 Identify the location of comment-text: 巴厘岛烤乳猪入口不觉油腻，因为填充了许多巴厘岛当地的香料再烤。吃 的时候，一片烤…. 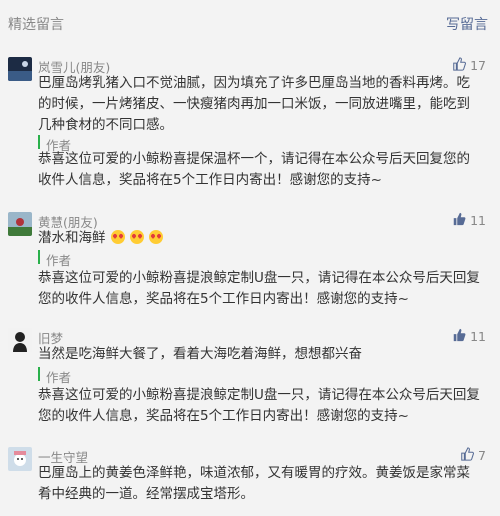
(263, 104).